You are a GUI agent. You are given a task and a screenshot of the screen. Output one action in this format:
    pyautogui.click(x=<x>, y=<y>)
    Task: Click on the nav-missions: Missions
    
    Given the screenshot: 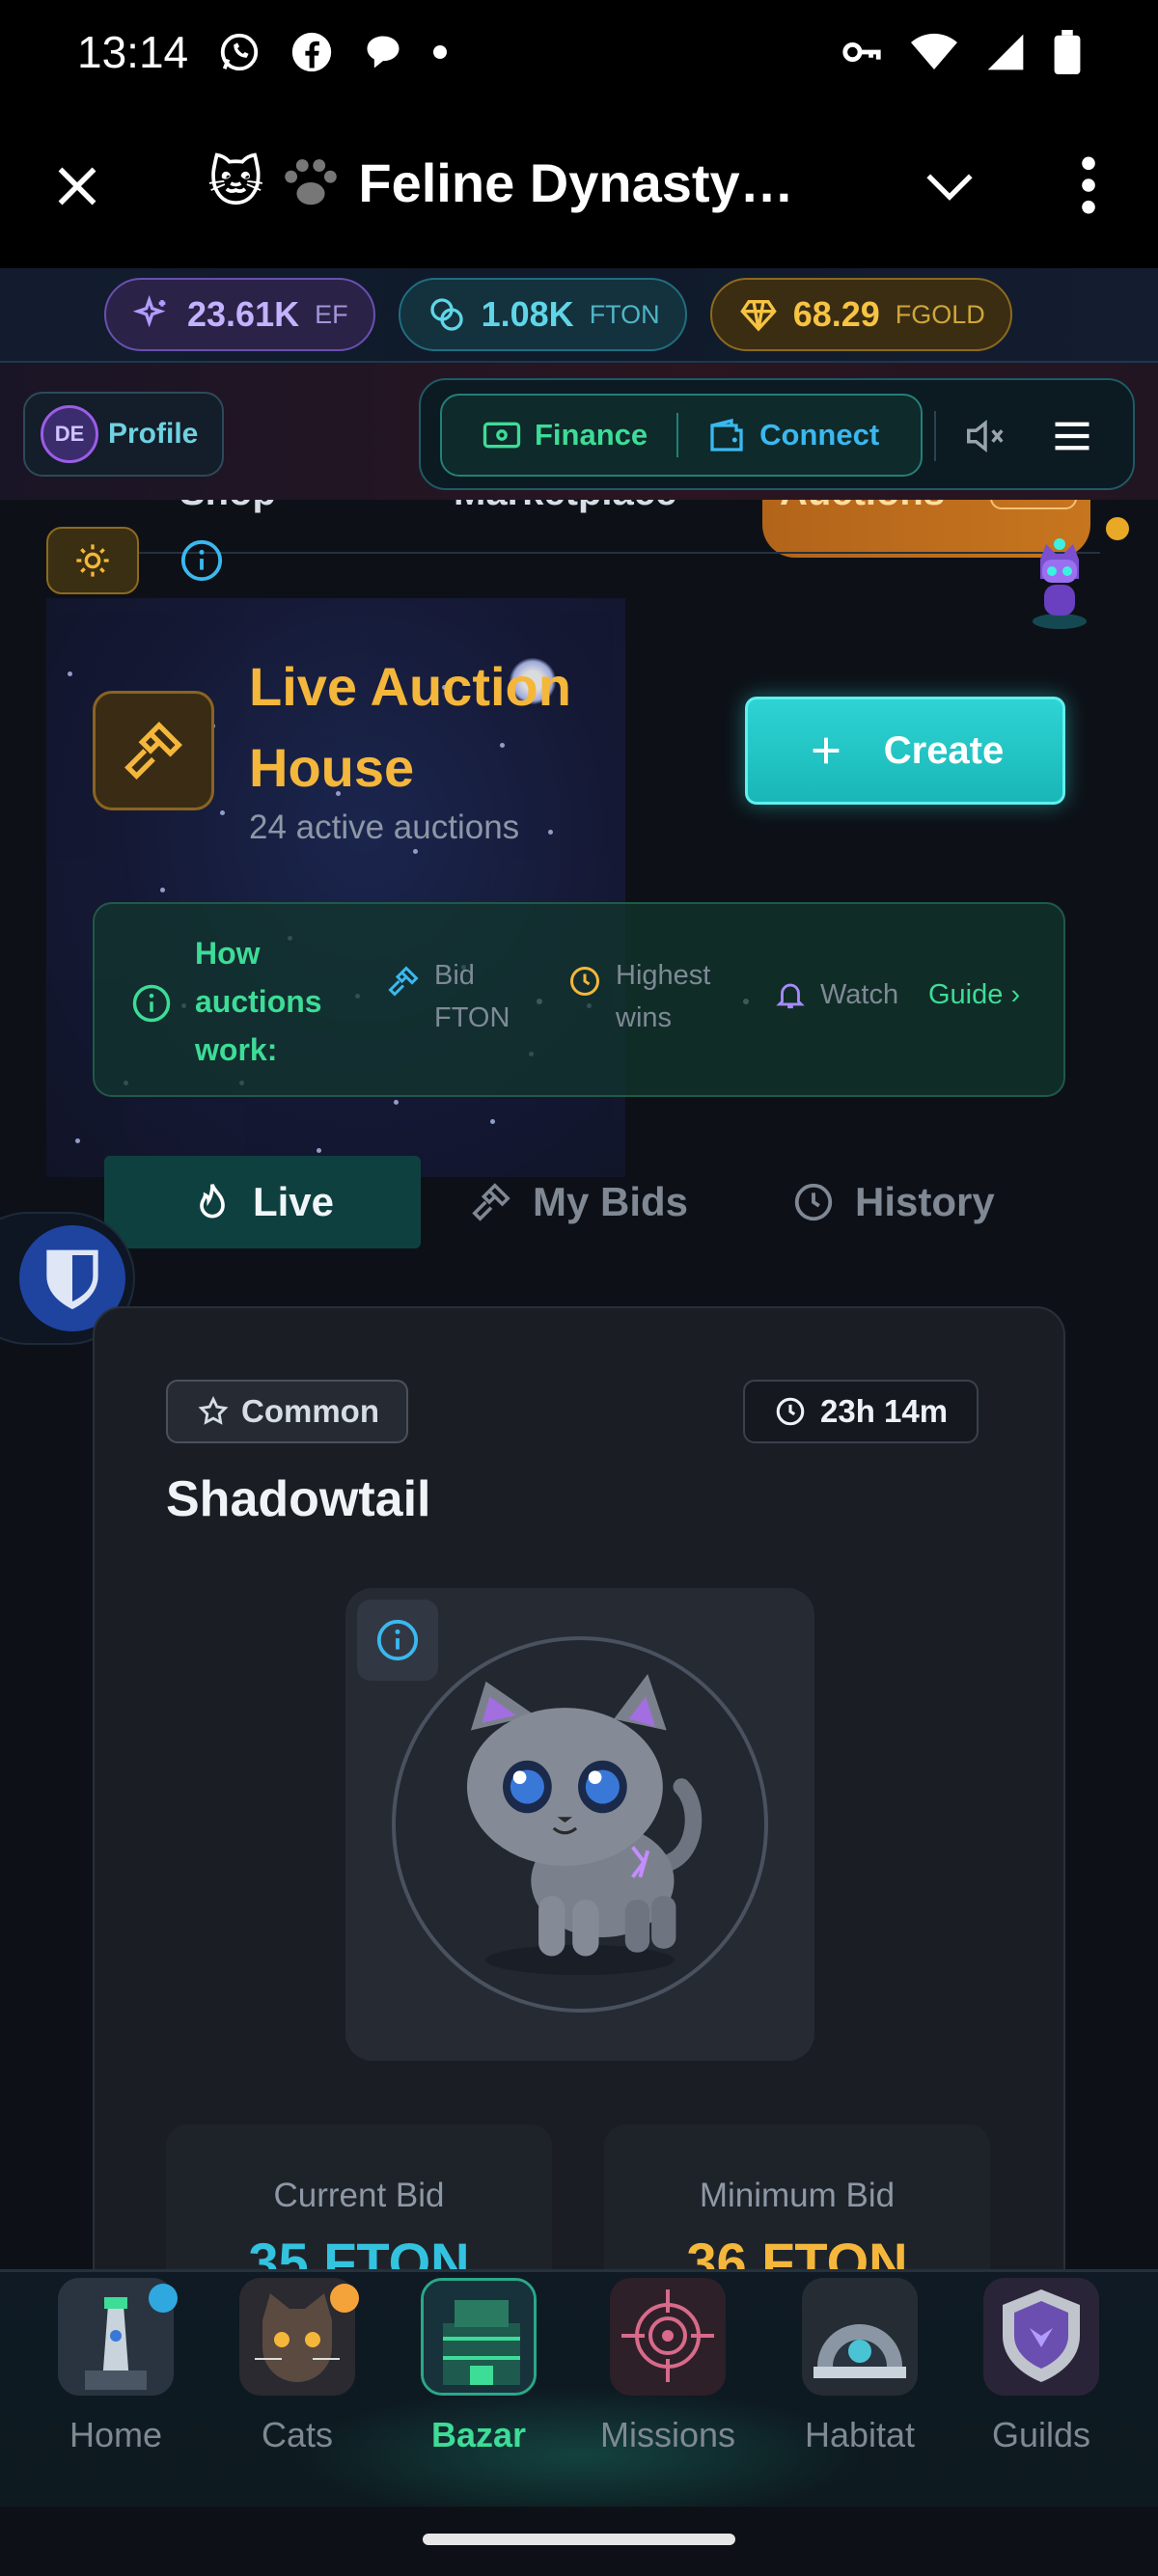 What is the action you would take?
    pyautogui.click(x=645, y=2391)
    